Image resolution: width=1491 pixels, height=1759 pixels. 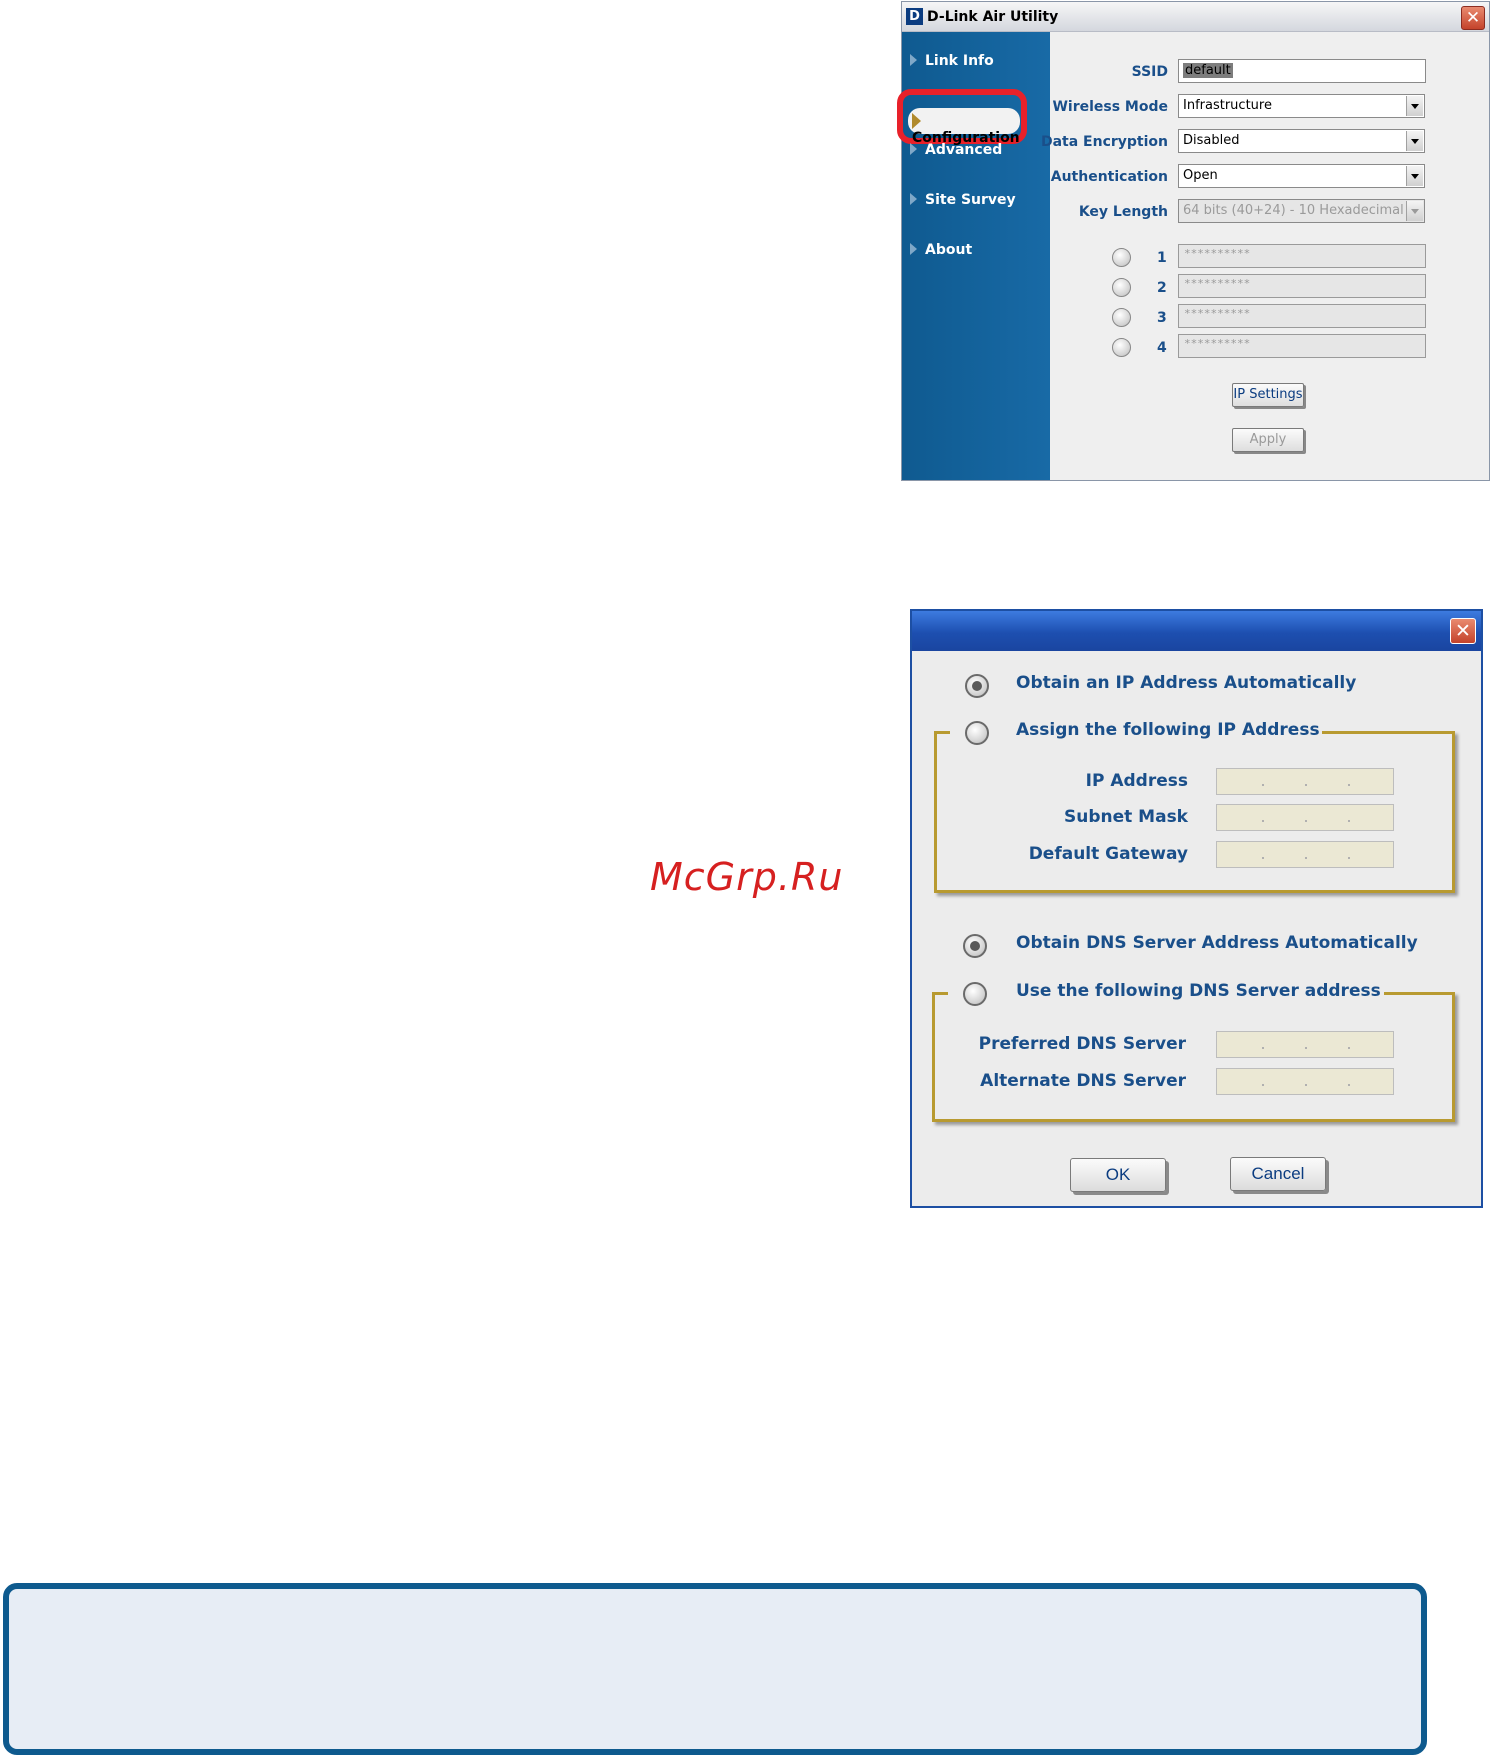 I want to click on nav-about: About, so click(x=941, y=250).